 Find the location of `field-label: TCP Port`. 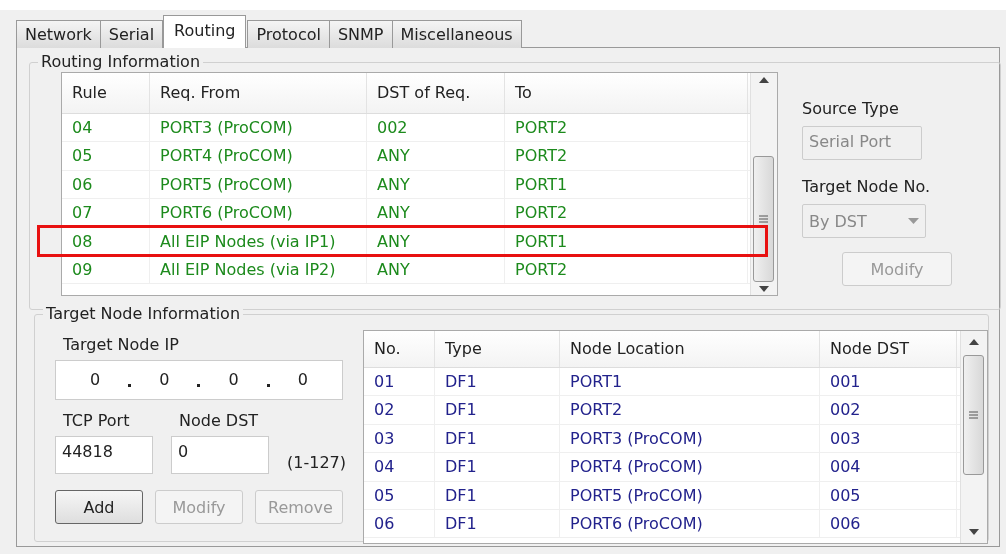

field-label: TCP Port is located at coordinates (97, 421).